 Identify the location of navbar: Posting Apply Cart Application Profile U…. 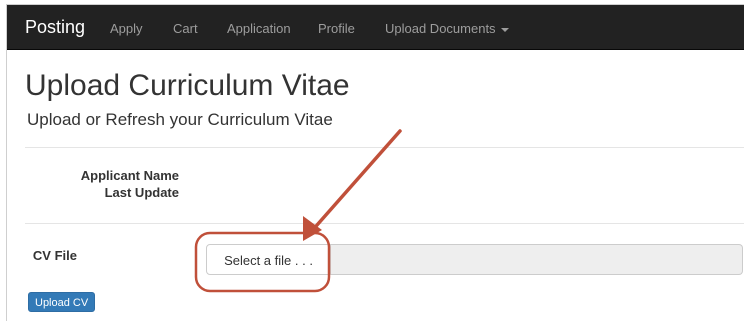
(375, 27).